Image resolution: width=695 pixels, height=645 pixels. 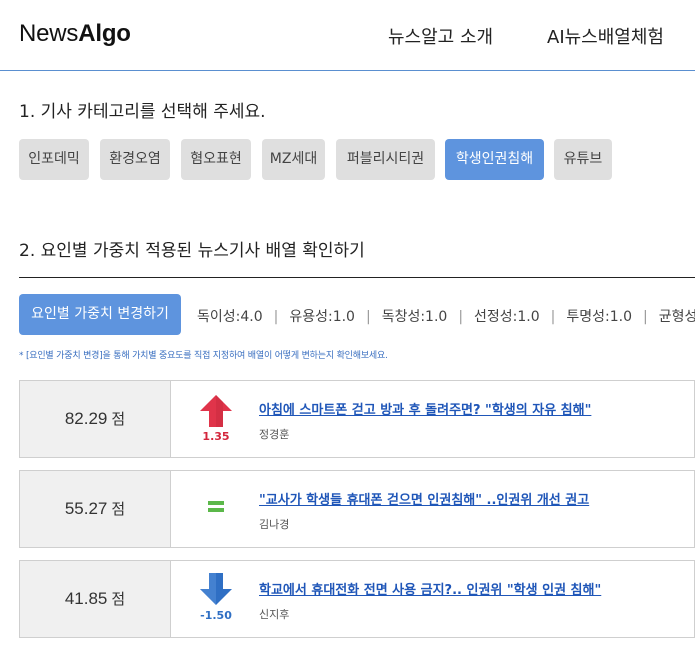 I want to click on nav-about: 뉴스알고 소개, so click(x=440, y=36).